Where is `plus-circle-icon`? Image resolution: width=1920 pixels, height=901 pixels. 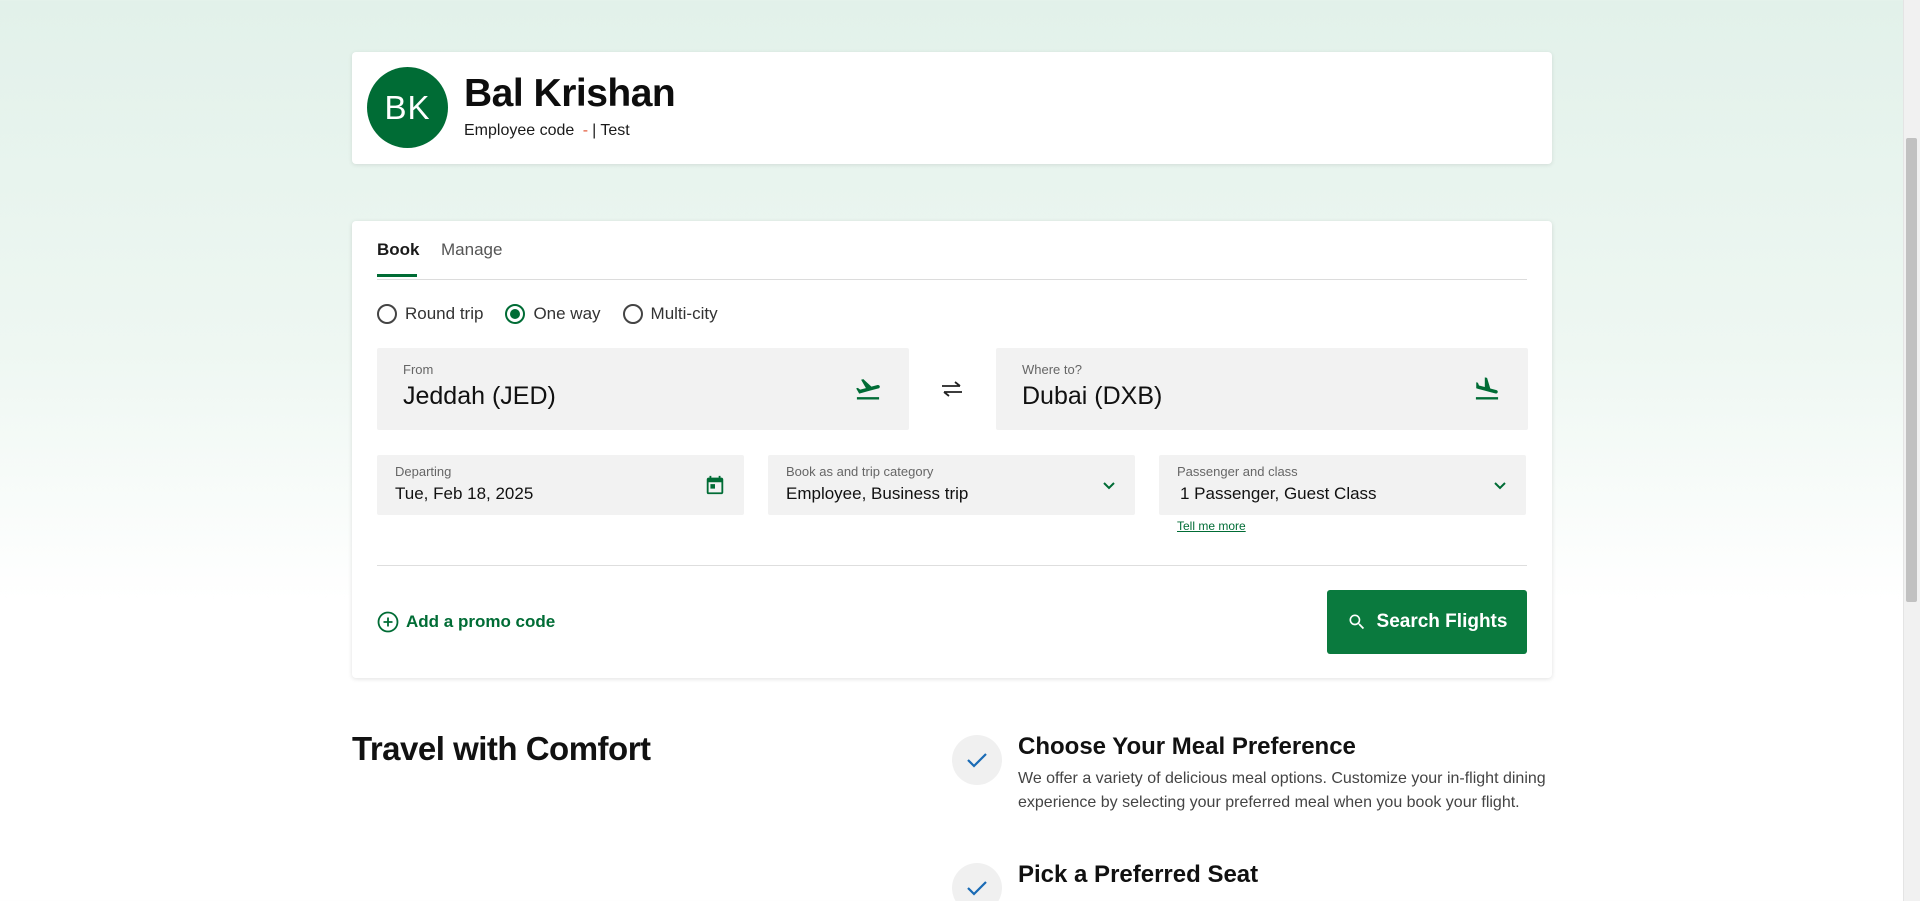 plus-circle-icon is located at coordinates (388, 622).